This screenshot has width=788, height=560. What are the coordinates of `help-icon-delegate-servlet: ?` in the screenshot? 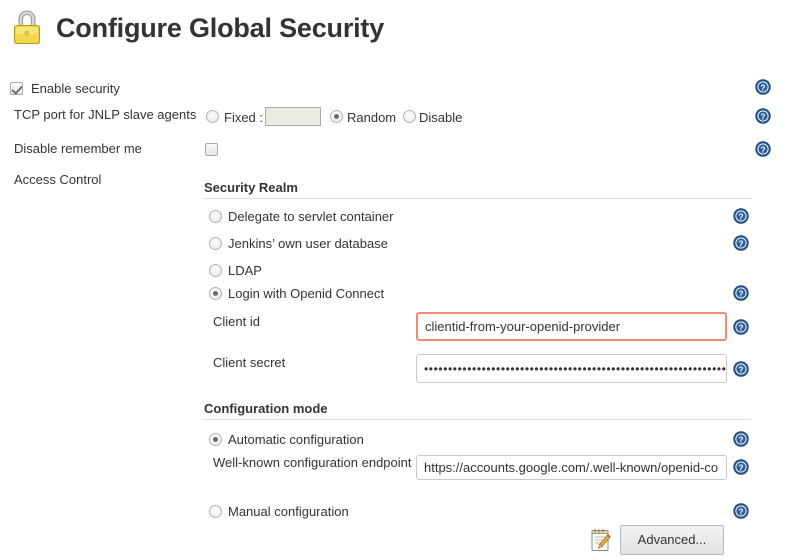 It's located at (741, 216).